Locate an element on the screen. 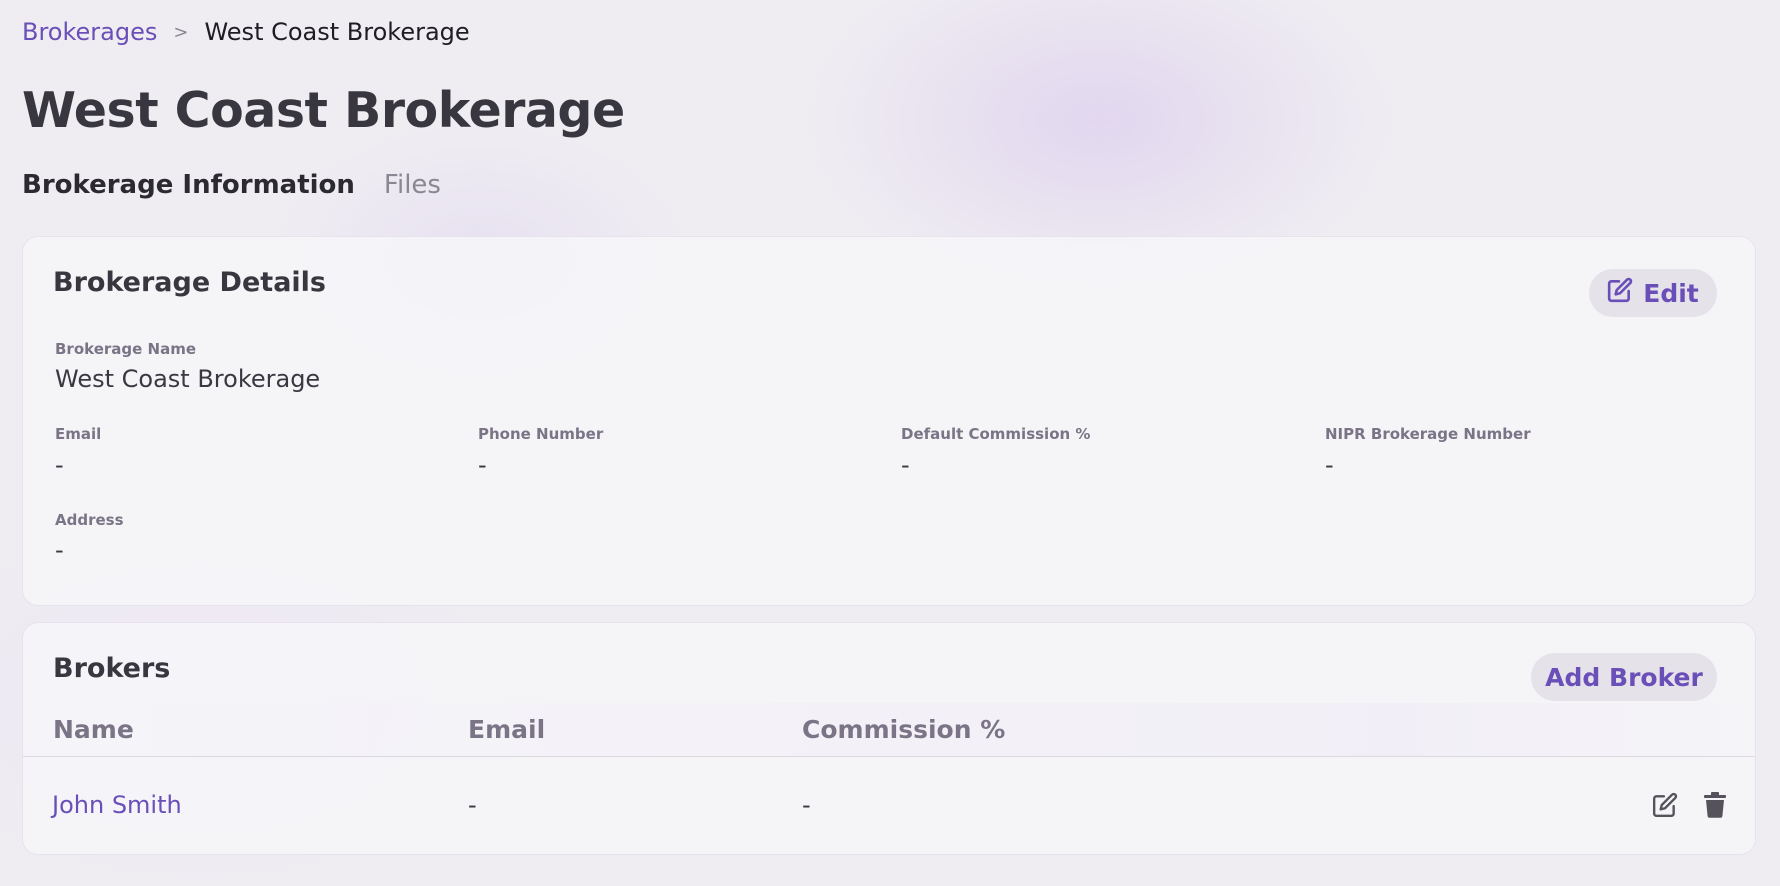 The width and height of the screenshot is (1780, 886). breadcrumb-current: West Coast Brokerage is located at coordinates (337, 32).